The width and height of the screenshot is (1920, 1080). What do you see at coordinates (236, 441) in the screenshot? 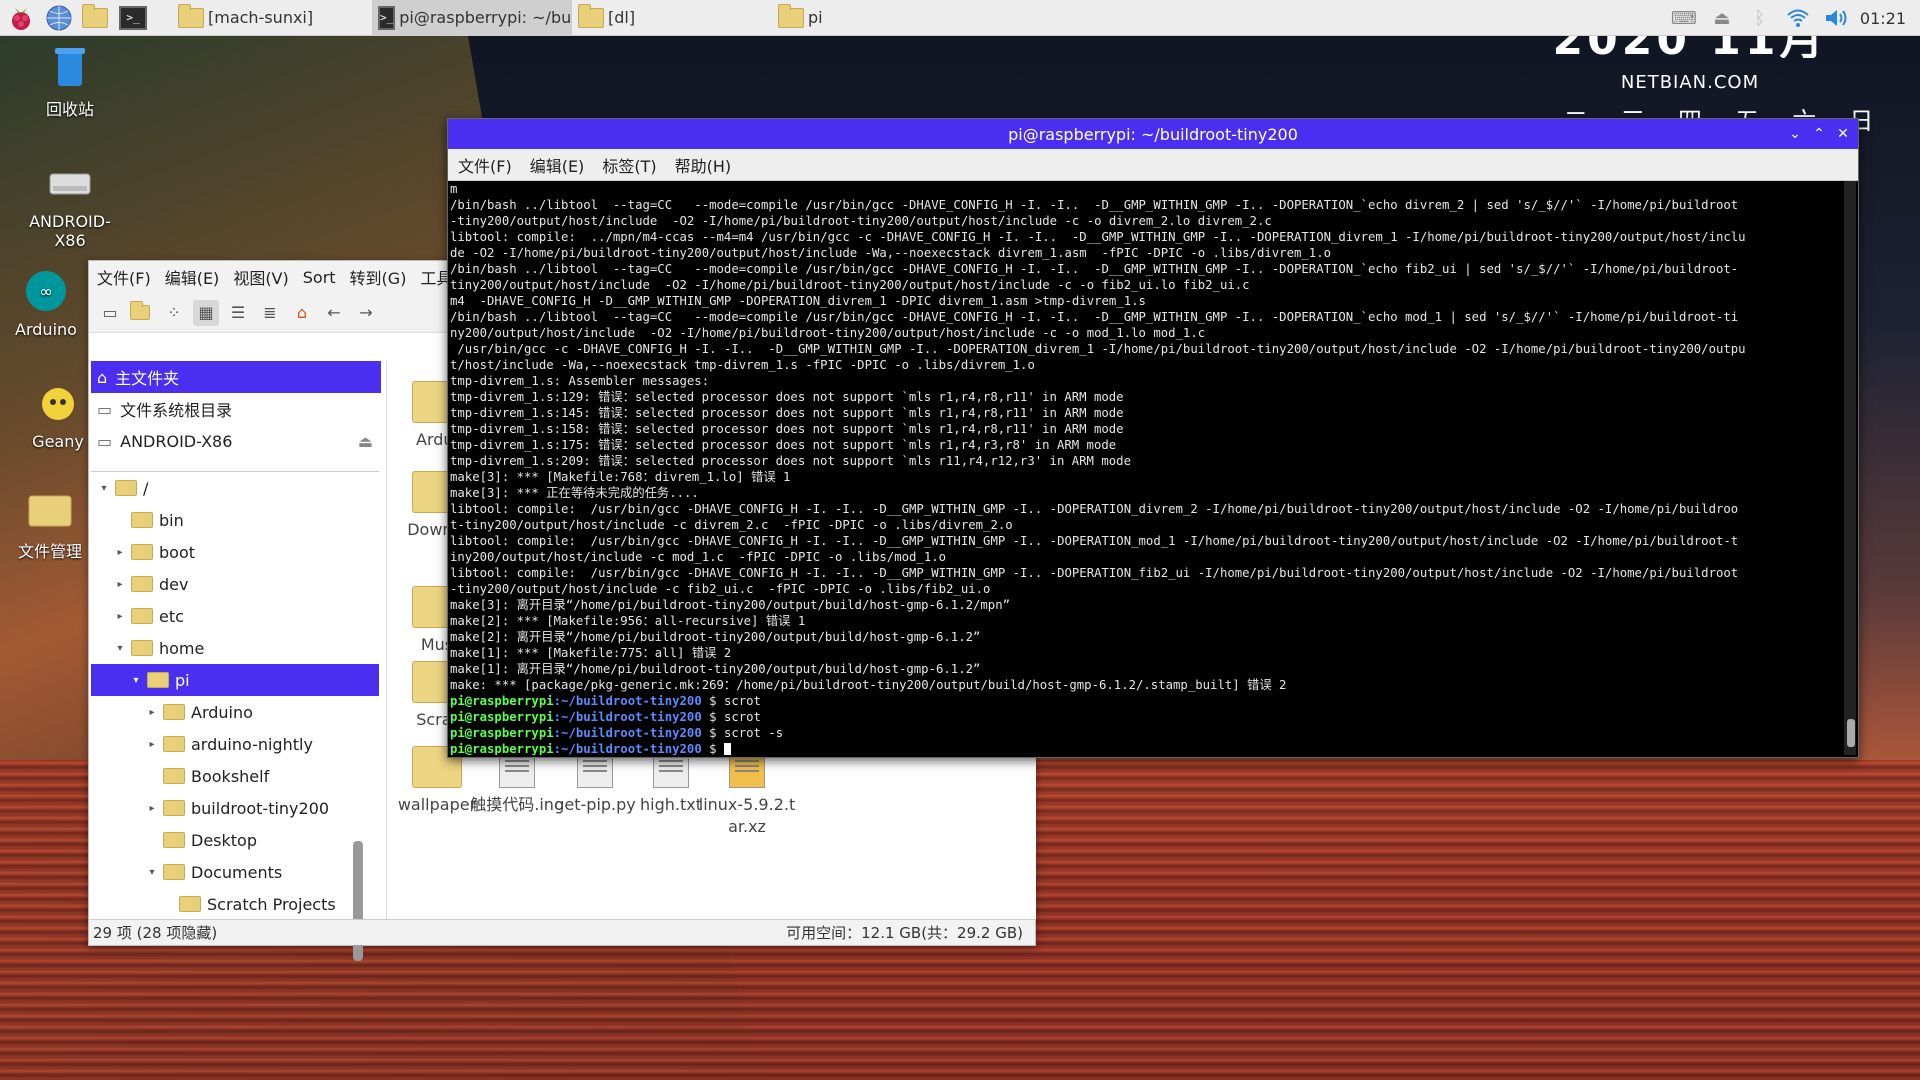
I see `place-item: ▭ ANDROID-X86 ⏏` at bounding box center [236, 441].